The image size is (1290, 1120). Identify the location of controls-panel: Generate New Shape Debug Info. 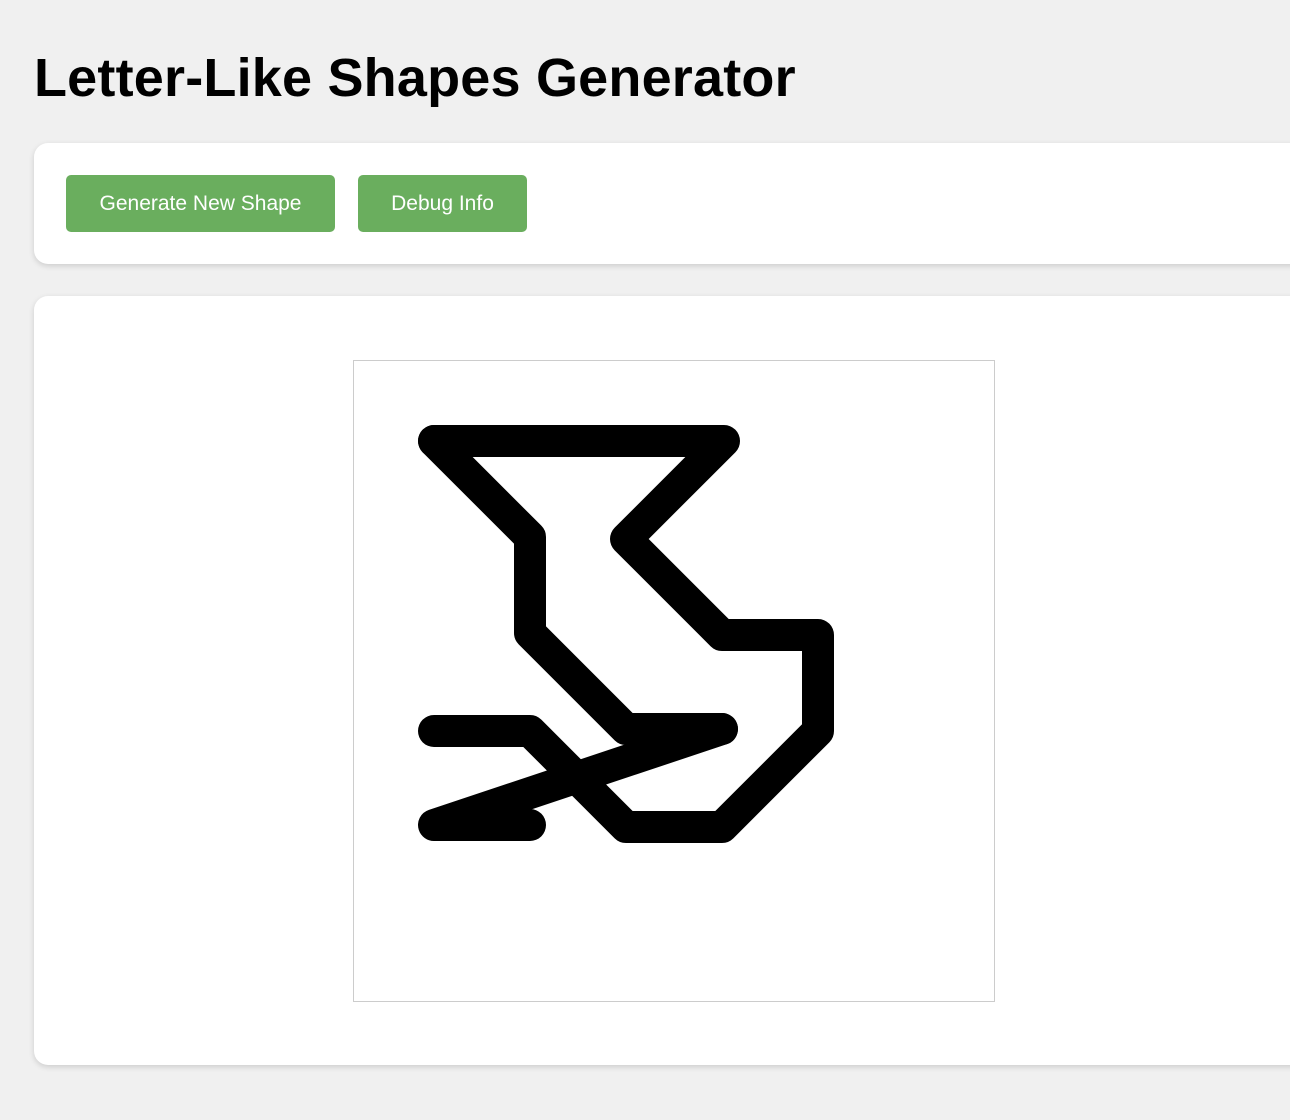
(662, 203).